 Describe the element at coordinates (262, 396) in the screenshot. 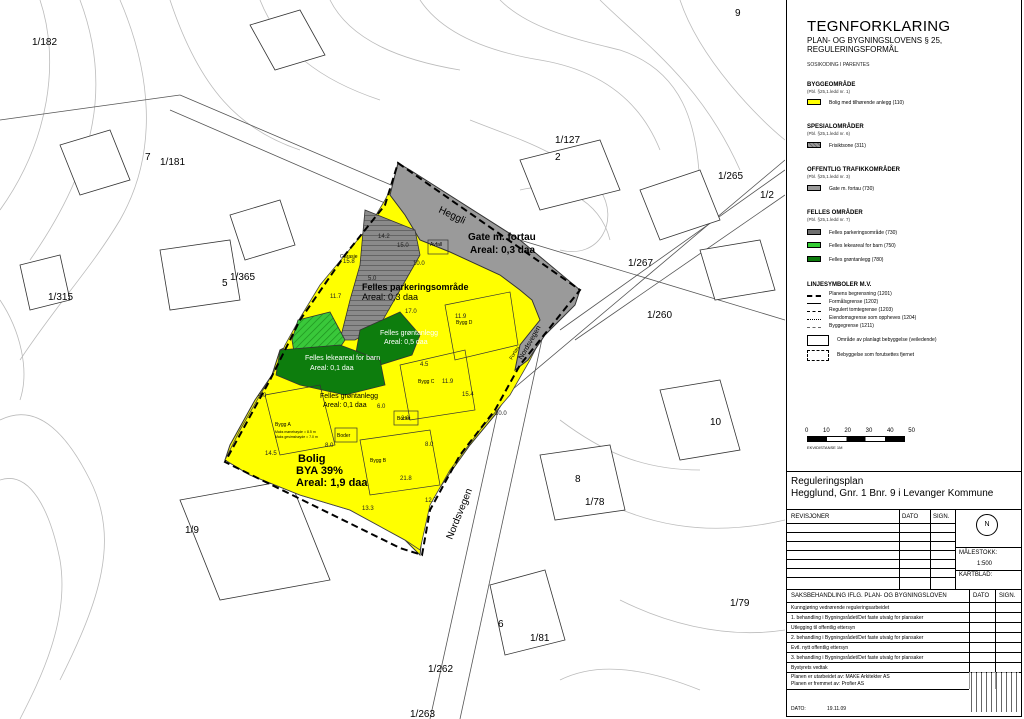

I see `dim-12: 4.0` at that location.